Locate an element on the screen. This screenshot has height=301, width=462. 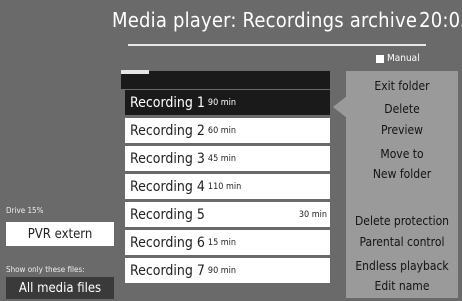
recording-duration: 45 min is located at coordinates (222, 158).